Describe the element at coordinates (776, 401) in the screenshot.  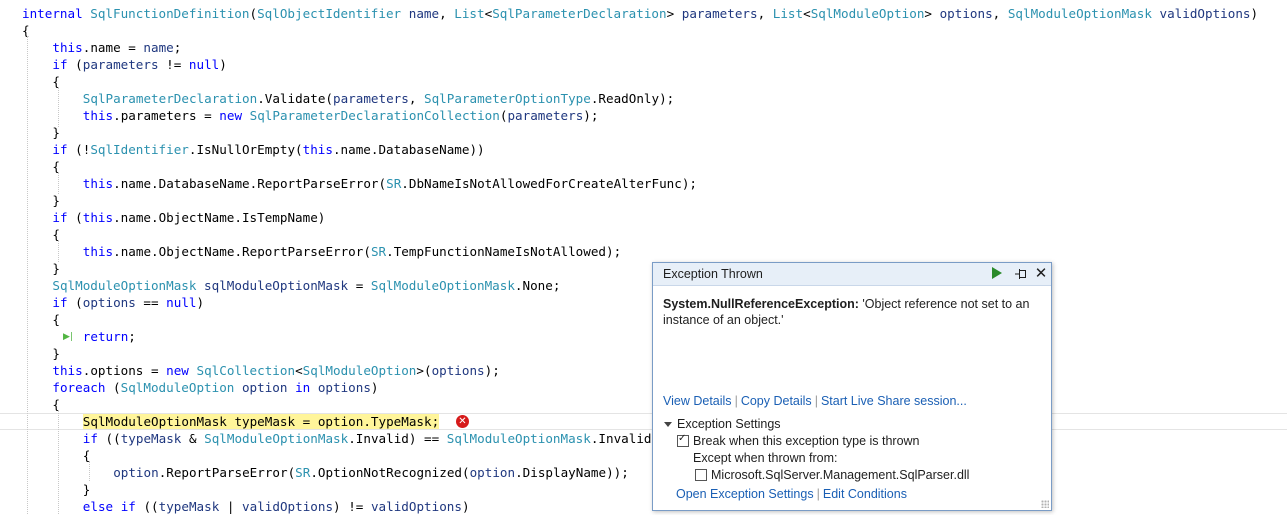
I see `copy-details-link: Copy Details` at that location.